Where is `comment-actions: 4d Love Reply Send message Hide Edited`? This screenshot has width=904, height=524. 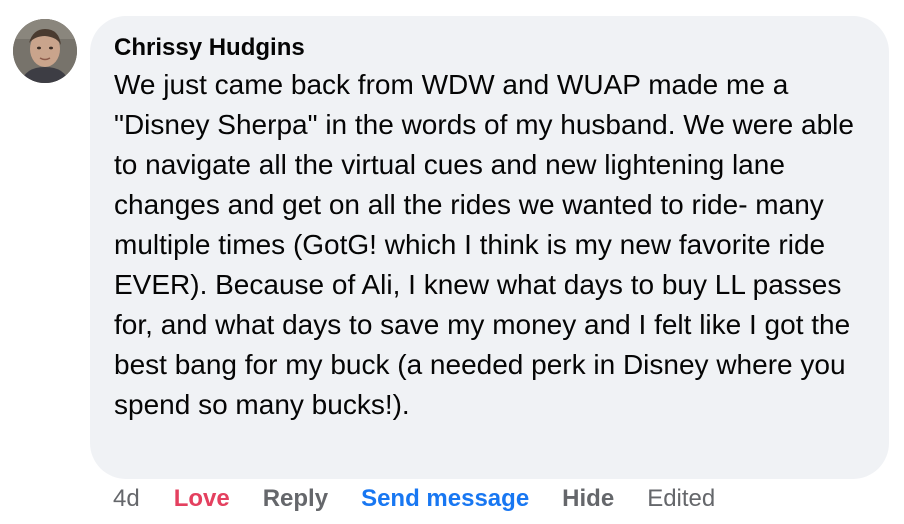 comment-actions: 4d Love Reply Send message Hide Edited is located at coordinates (414, 499).